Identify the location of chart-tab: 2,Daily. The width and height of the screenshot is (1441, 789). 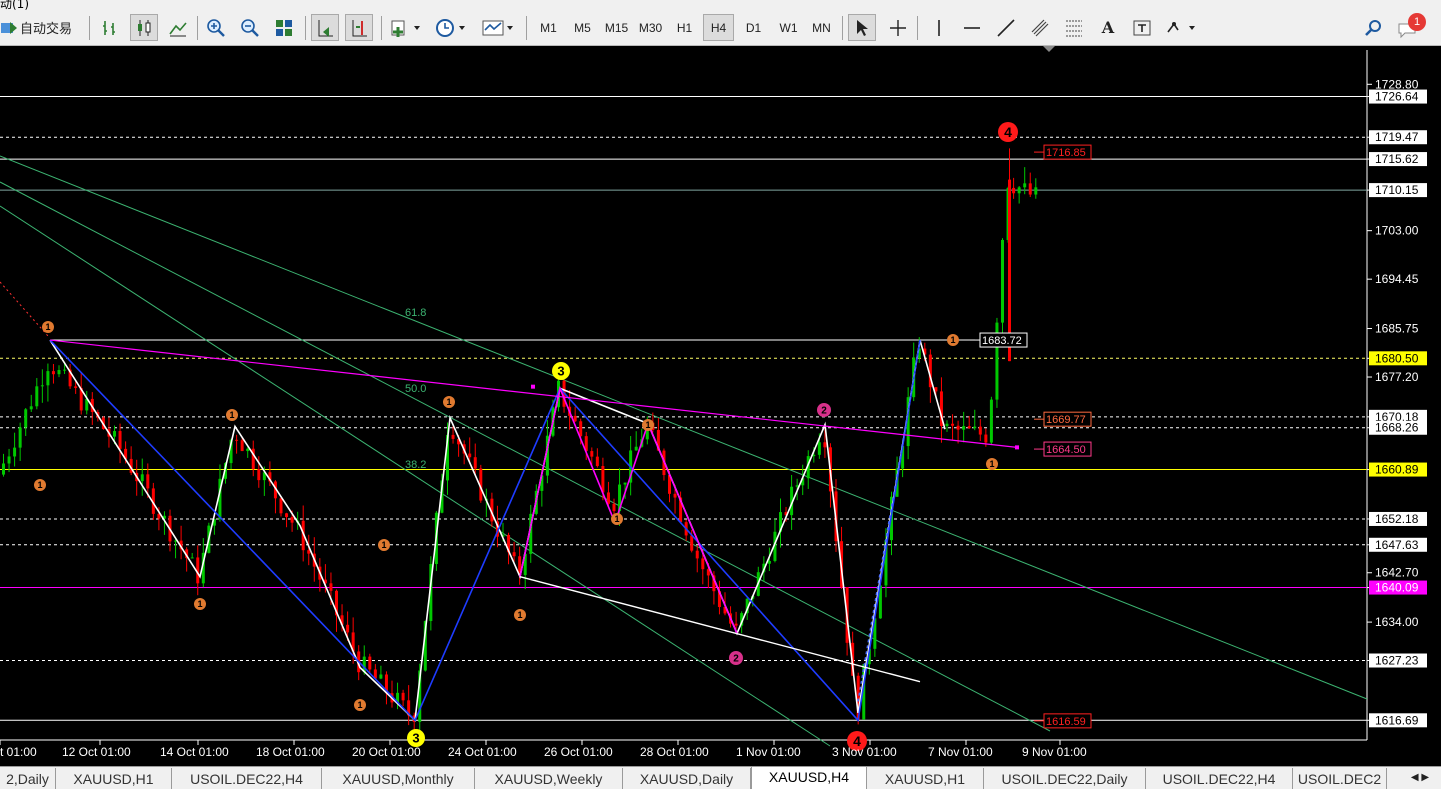
(28, 778).